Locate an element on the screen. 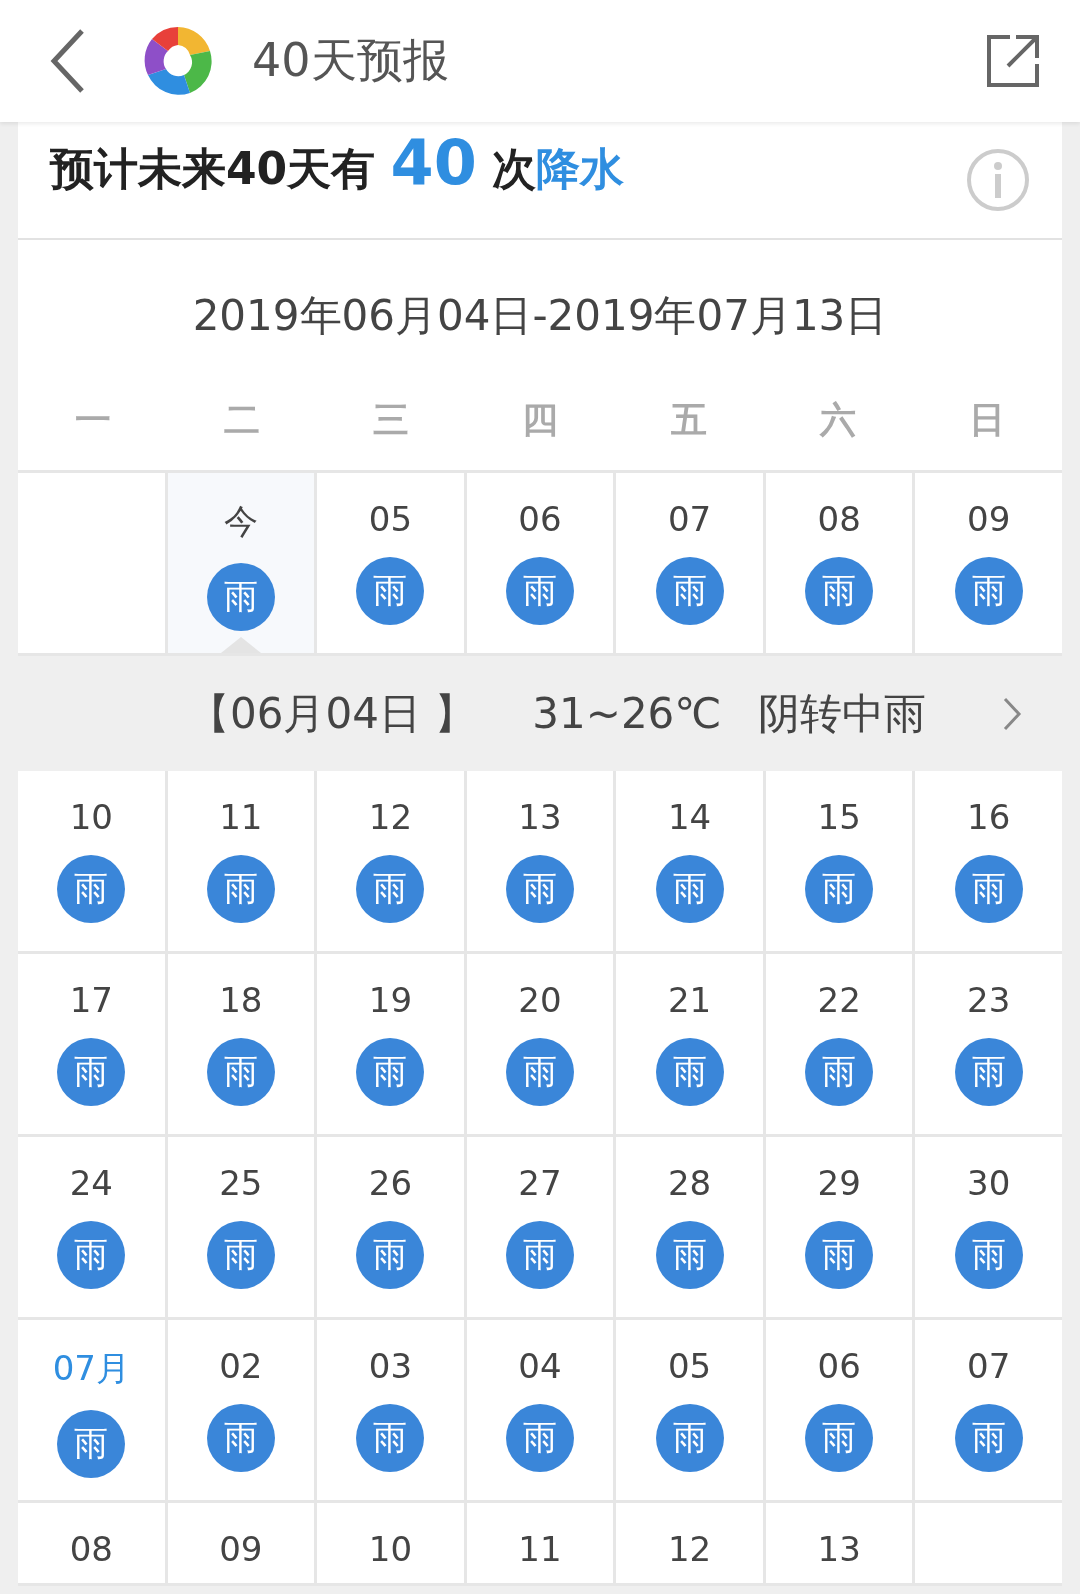  day-label: 26 is located at coordinates (390, 1183).